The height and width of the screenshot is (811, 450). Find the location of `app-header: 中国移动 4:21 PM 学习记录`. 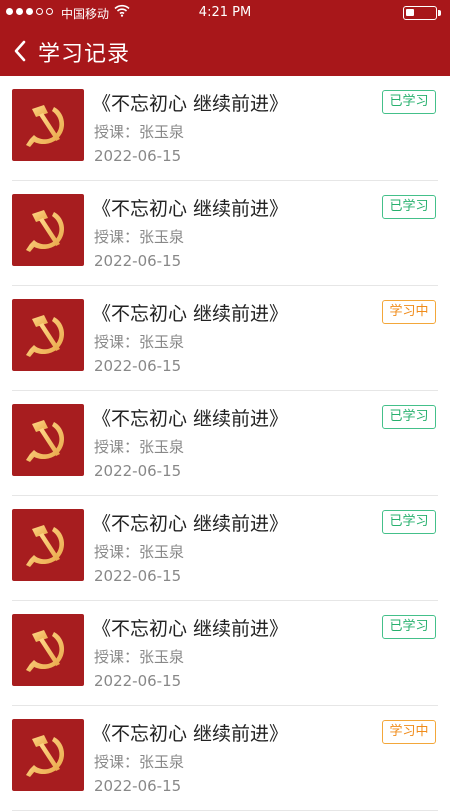

app-header: 中国移动 4:21 PM 学习记录 is located at coordinates (225, 38).